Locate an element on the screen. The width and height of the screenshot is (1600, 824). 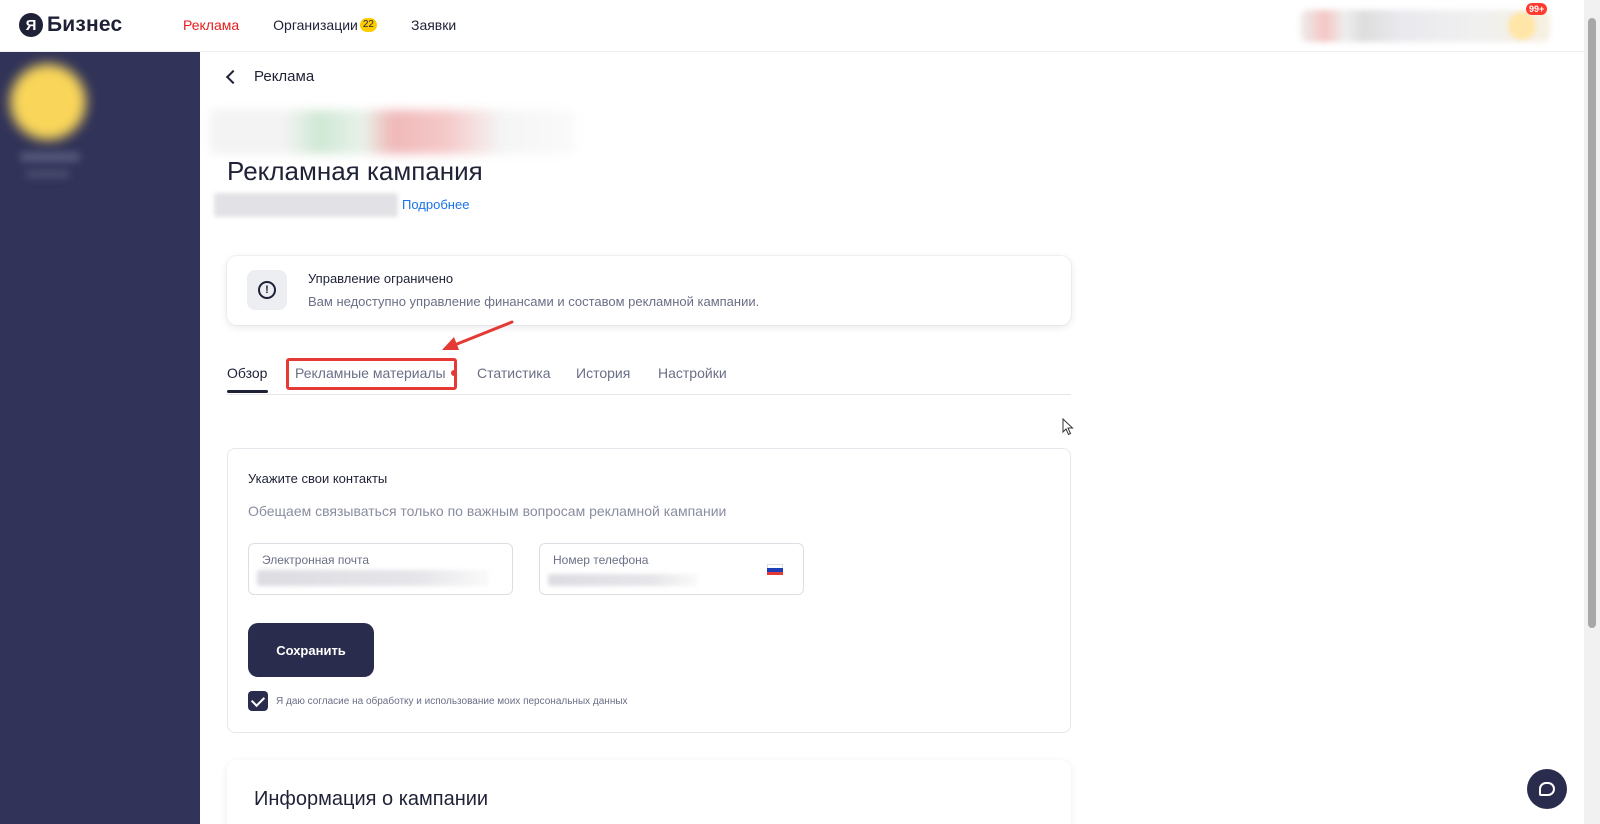
nav-item-label: Заявки is located at coordinates (433, 25).